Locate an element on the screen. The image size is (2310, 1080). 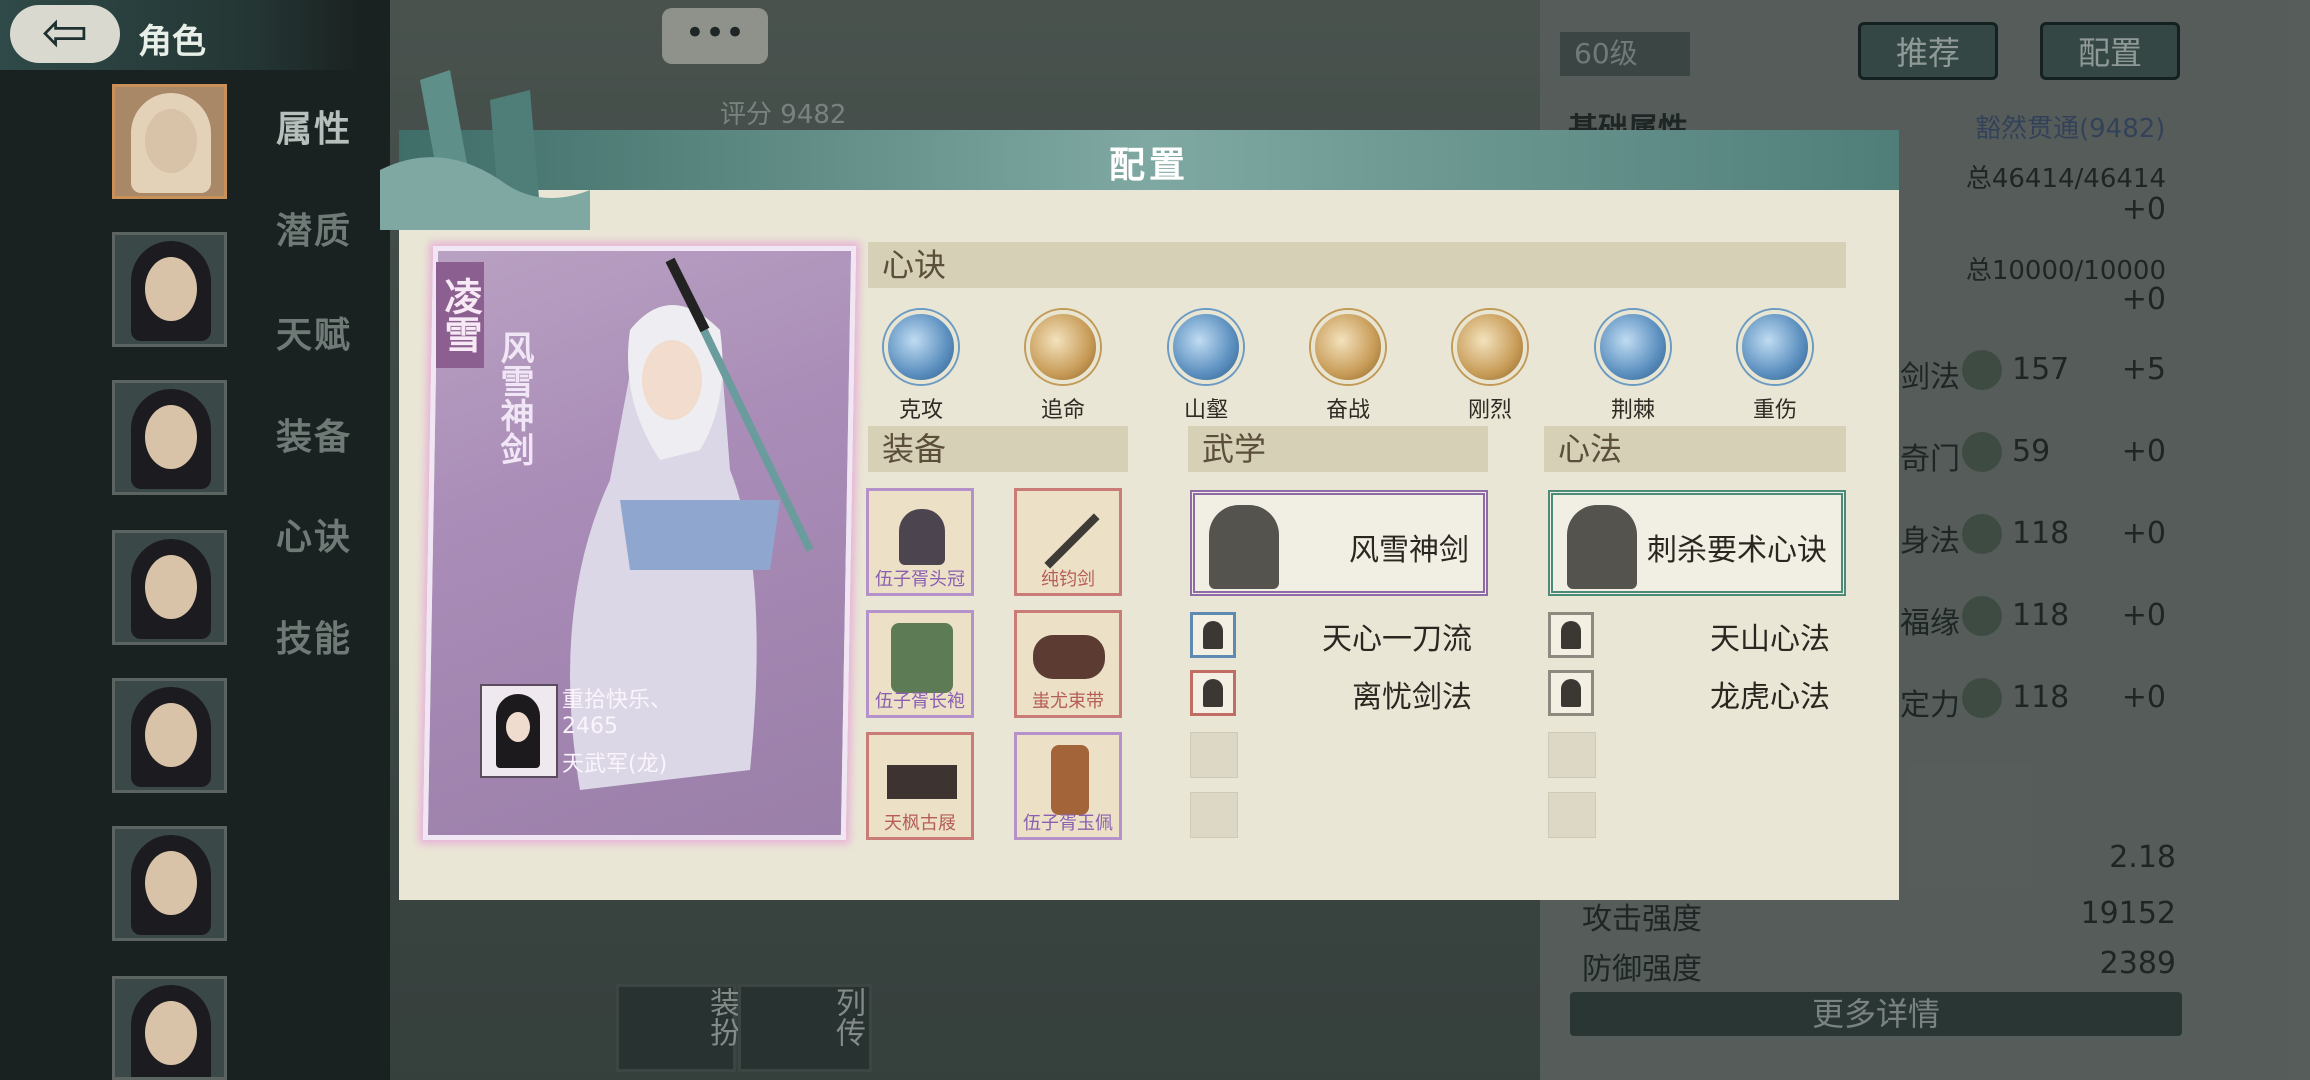
hero-name: 凌雪 is located at coordinates (460, 315).